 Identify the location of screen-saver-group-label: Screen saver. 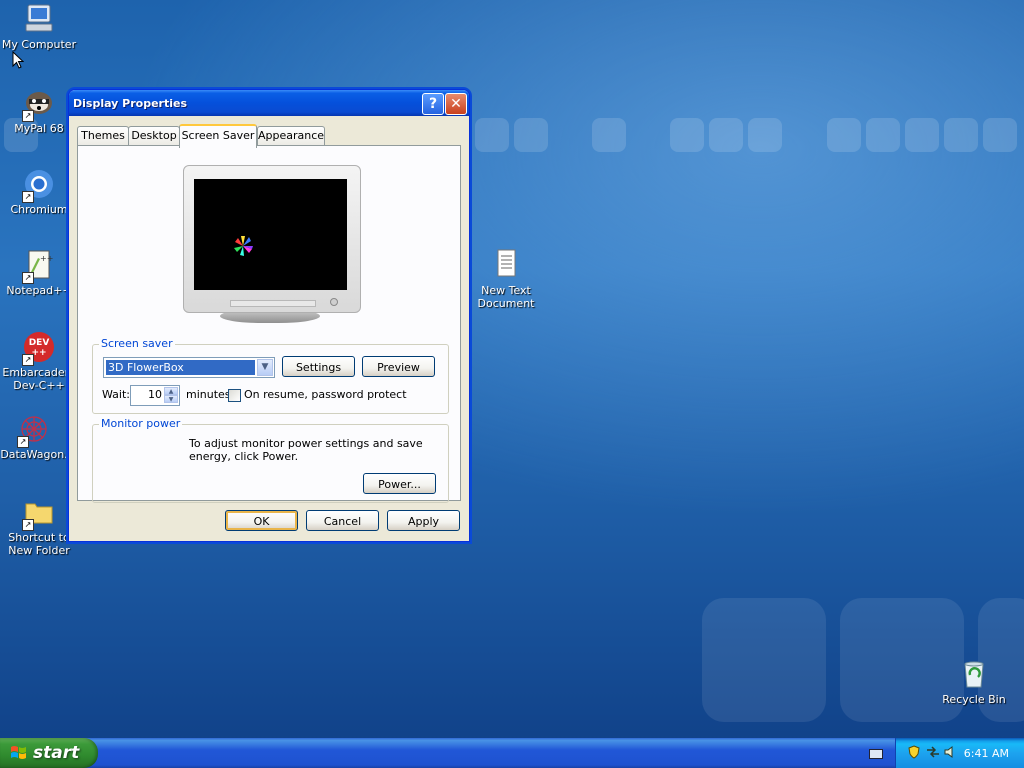
(137, 343).